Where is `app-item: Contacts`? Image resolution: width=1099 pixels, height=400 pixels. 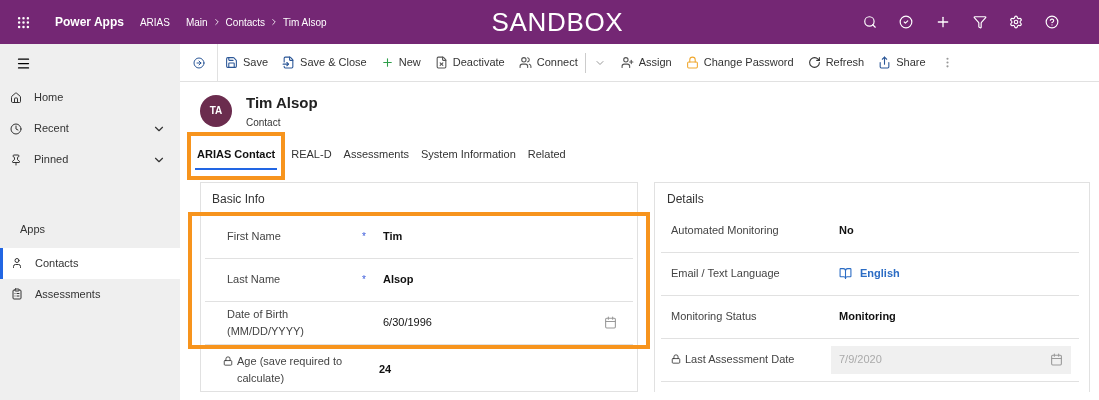 app-item: Contacts is located at coordinates (90, 263).